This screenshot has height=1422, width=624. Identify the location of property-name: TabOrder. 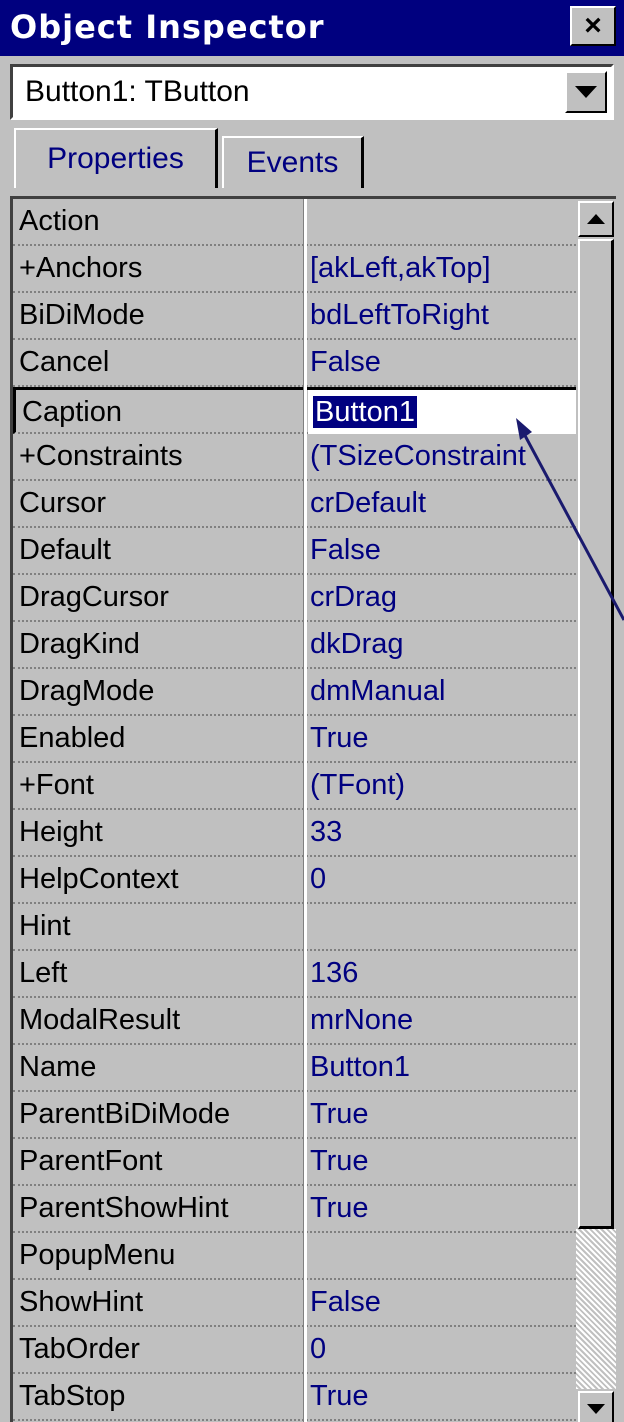
(79, 1349).